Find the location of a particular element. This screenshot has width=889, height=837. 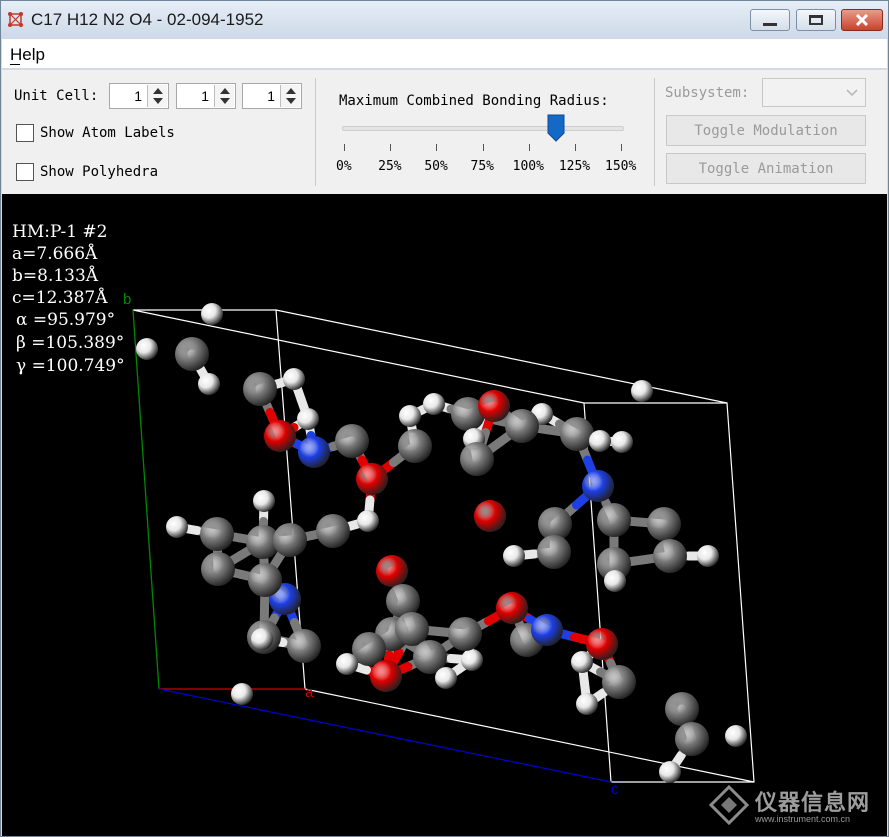

watermark-text: 仪器信息网 is located at coordinates (813, 803).